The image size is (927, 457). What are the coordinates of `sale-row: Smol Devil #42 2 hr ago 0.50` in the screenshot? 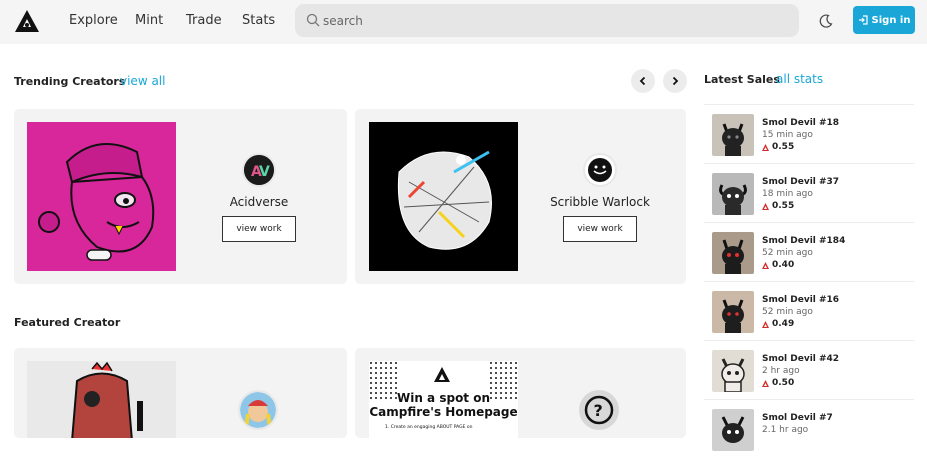 It's located at (809, 369).